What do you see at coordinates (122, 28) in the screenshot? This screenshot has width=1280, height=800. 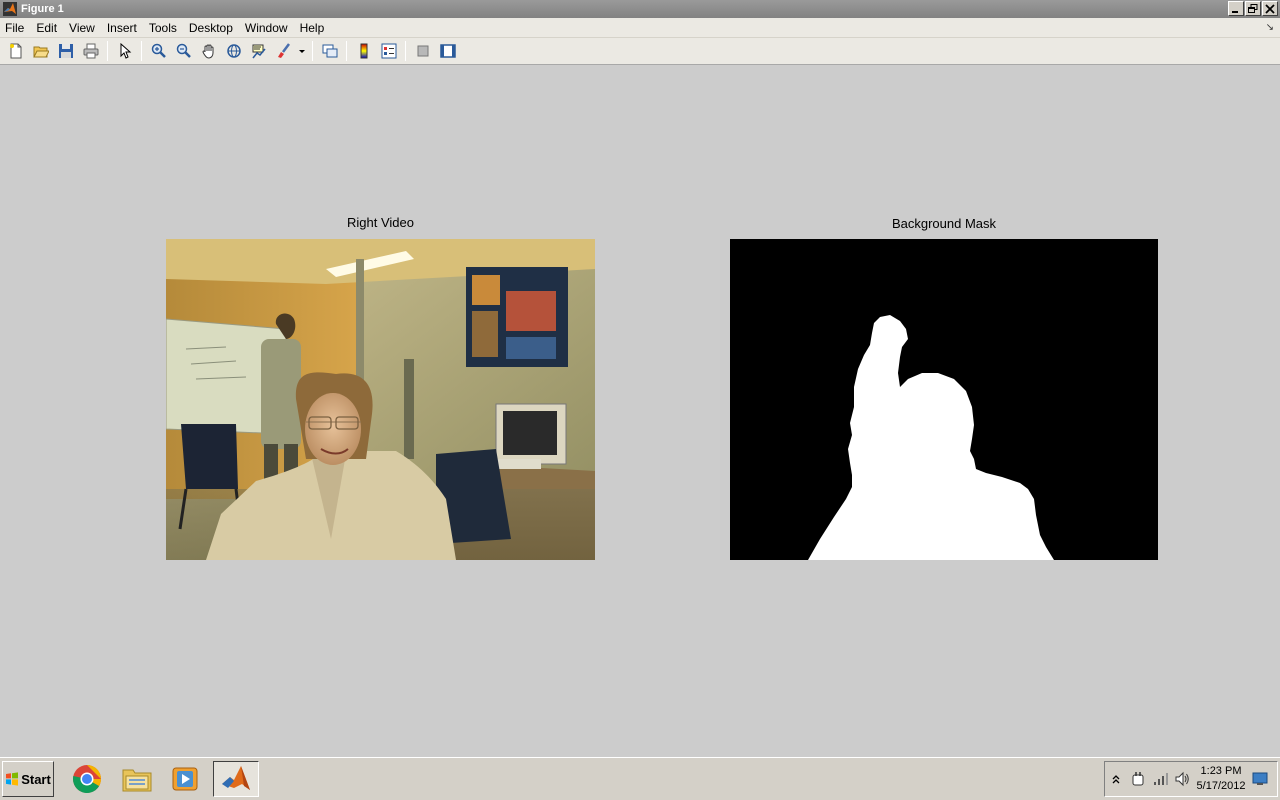 I see `menu-insert: Insert` at bounding box center [122, 28].